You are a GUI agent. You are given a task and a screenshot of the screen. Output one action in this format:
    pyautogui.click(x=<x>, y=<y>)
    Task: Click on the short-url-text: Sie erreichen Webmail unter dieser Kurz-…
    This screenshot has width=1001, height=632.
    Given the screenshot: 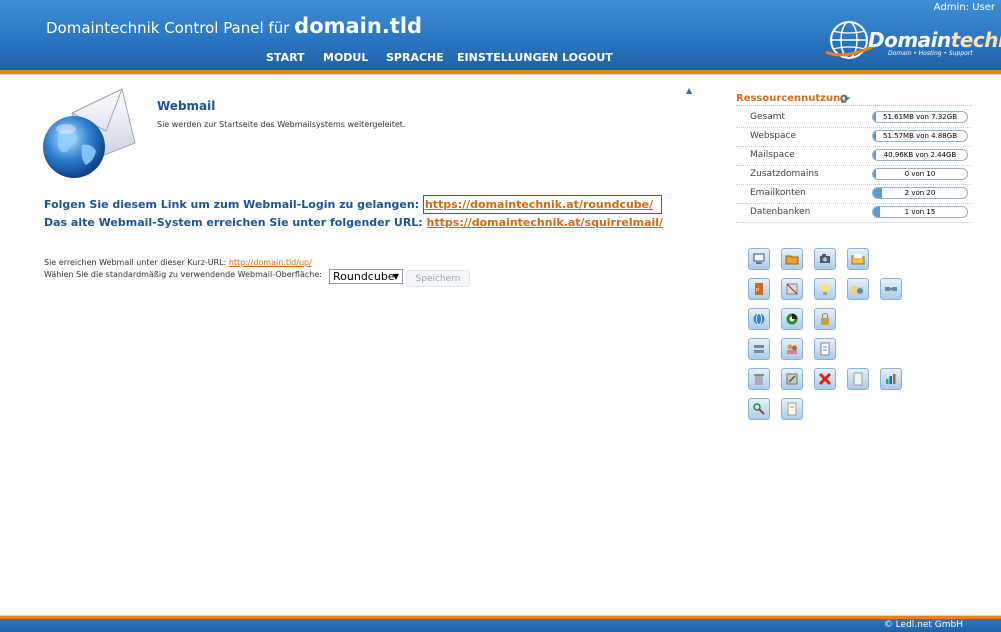 What is the action you would take?
    pyautogui.click(x=135, y=262)
    